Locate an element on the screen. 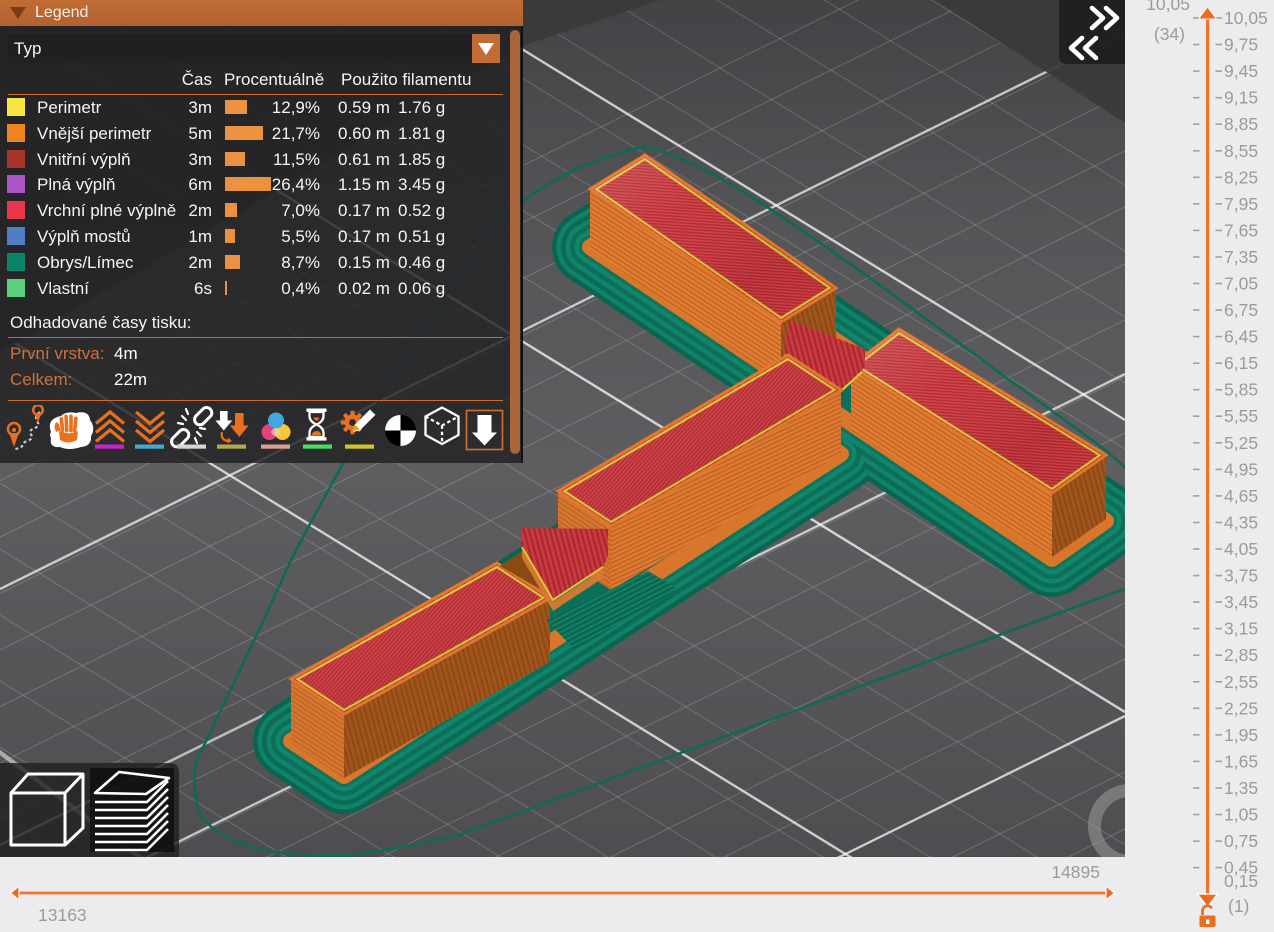 This screenshot has height=932, width=1274. svg-text: 8,55 is located at coordinates (1241, 151).